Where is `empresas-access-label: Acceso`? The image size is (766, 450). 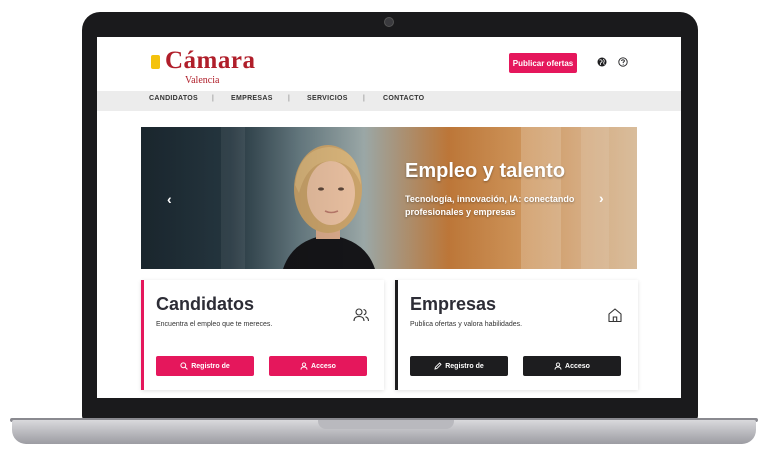 empresas-access-label: Acceso is located at coordinates (577, 366).